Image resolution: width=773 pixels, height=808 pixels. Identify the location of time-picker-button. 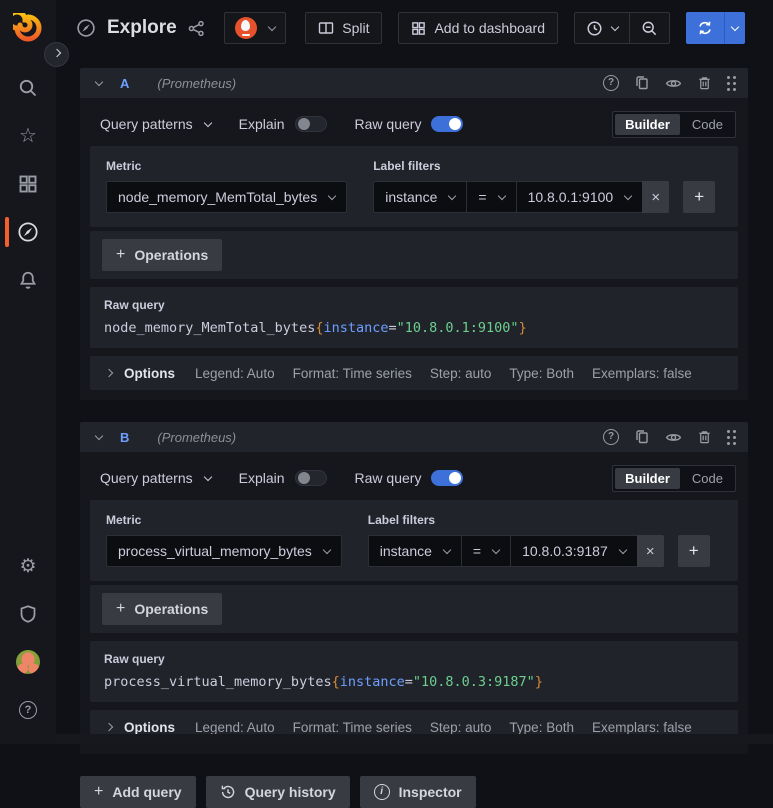
(602, 28).